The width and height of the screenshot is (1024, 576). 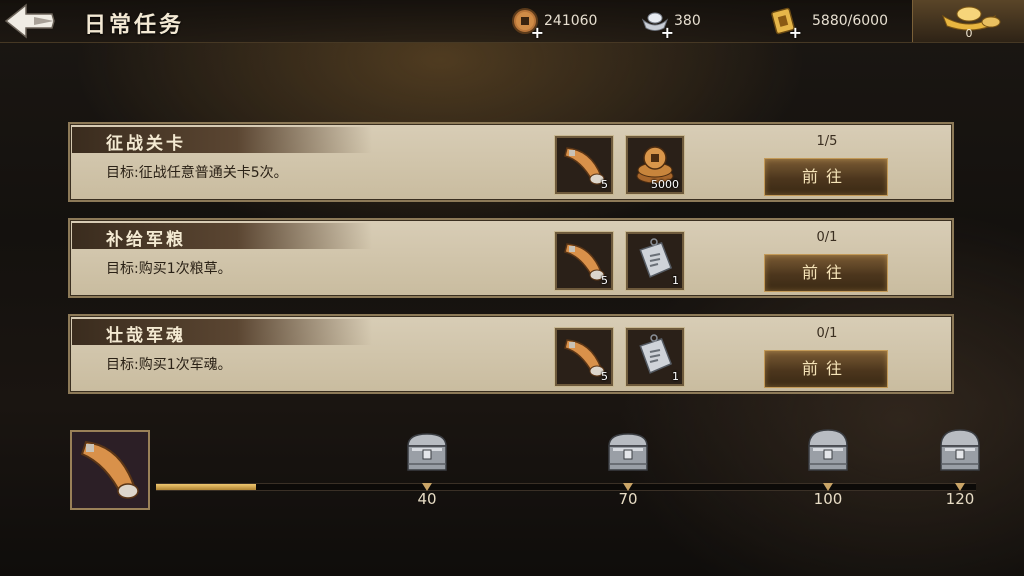 What do you see at coordinates (571, 21) in the screenshot?
I see `copper-amount: 241060` at bounding box center [571, 21].